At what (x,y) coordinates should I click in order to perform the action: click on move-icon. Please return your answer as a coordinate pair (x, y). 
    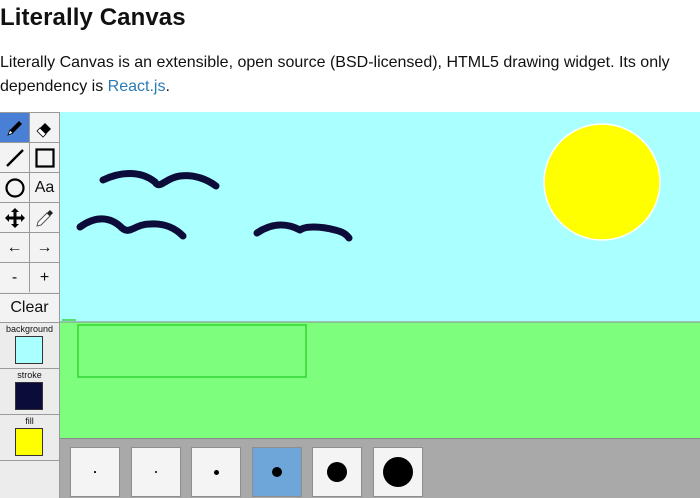
    Looking at the image, I should click on (14, 217).